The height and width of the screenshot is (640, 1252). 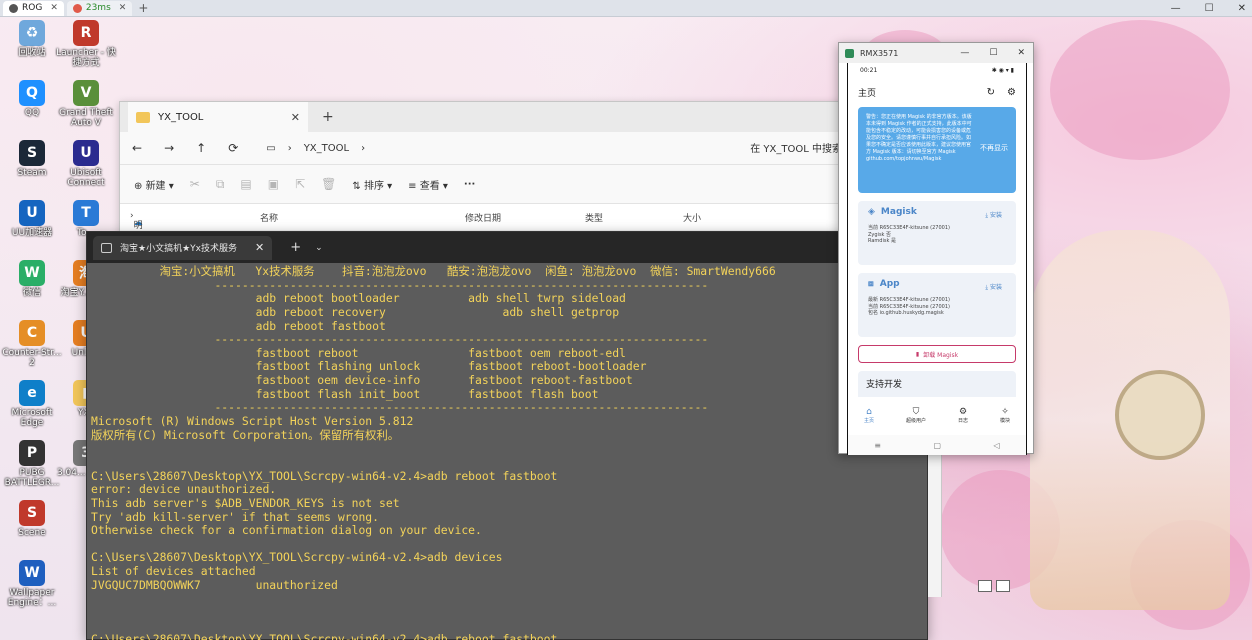 What do you see at coordinates (195, 184) in the screenshot?
I see `cut-icon: ✂` at bounding box center [195, 184].